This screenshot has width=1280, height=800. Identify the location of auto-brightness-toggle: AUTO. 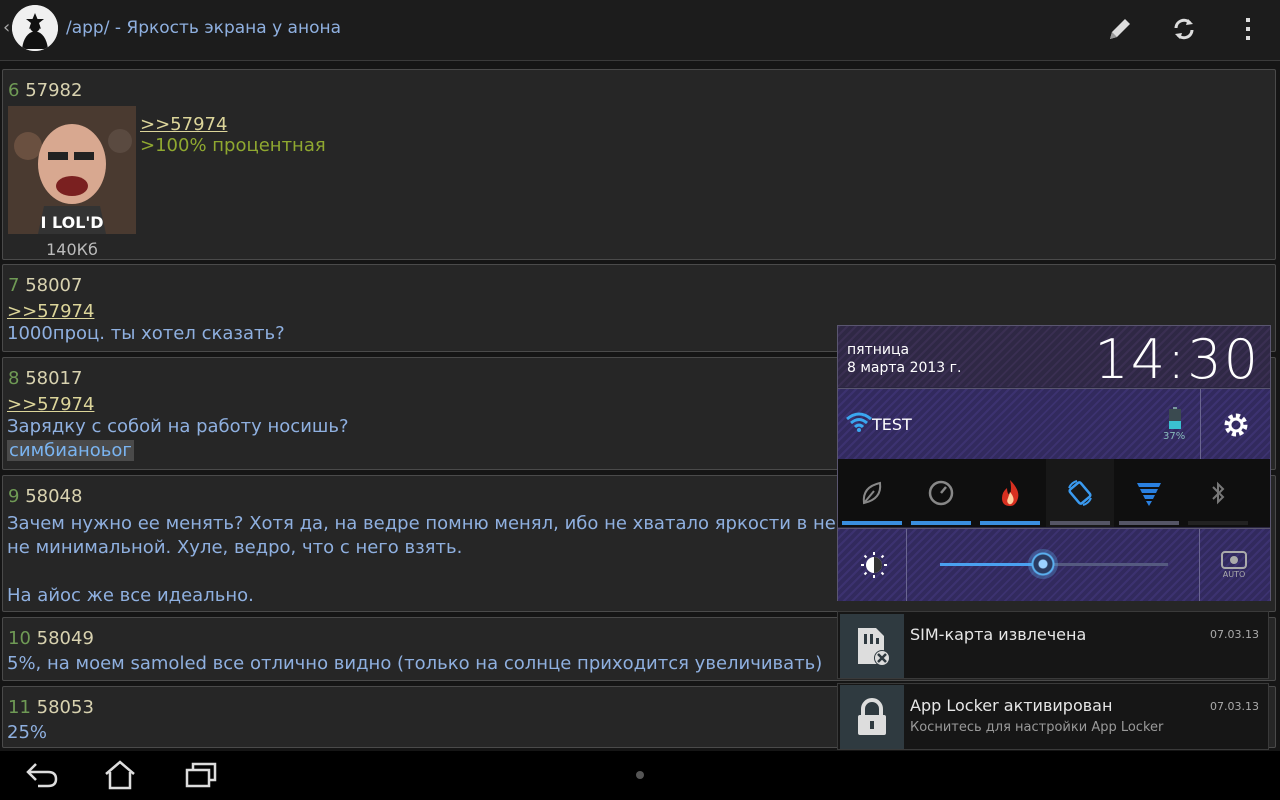
(1234, 566).